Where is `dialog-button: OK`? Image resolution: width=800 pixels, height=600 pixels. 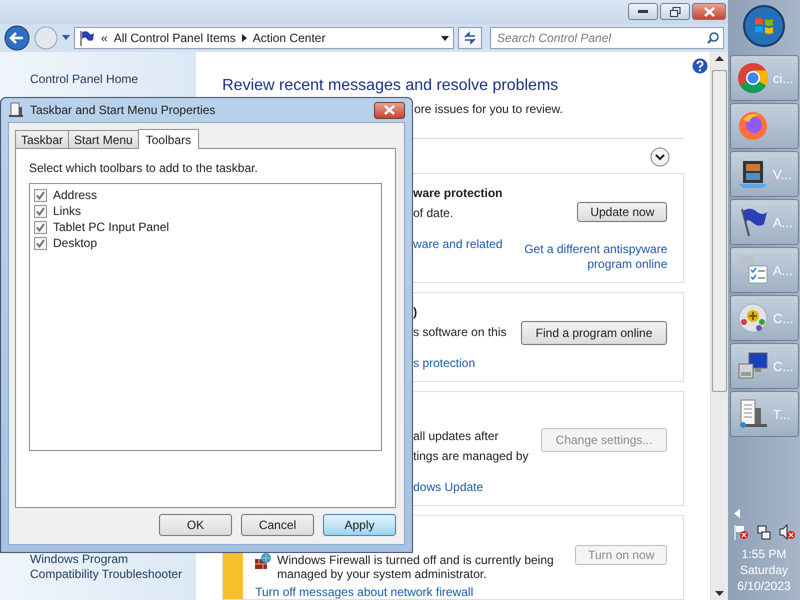 dialog-button: OK is located at coordinates (195, 525).